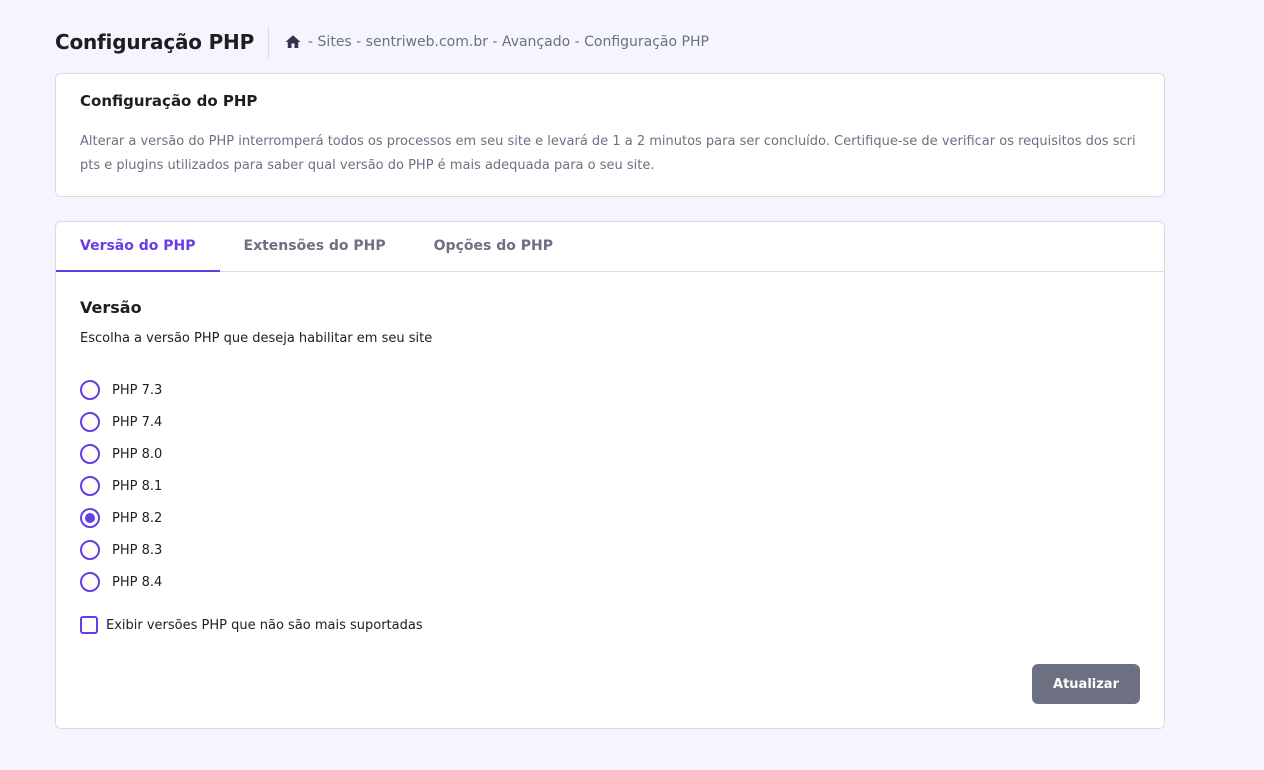 This screenshot has width=1264, height=770. Describe the element at coordinates (169, 101) in the screenshot. I see `info-card-title: Configuração do PHP` at that location.